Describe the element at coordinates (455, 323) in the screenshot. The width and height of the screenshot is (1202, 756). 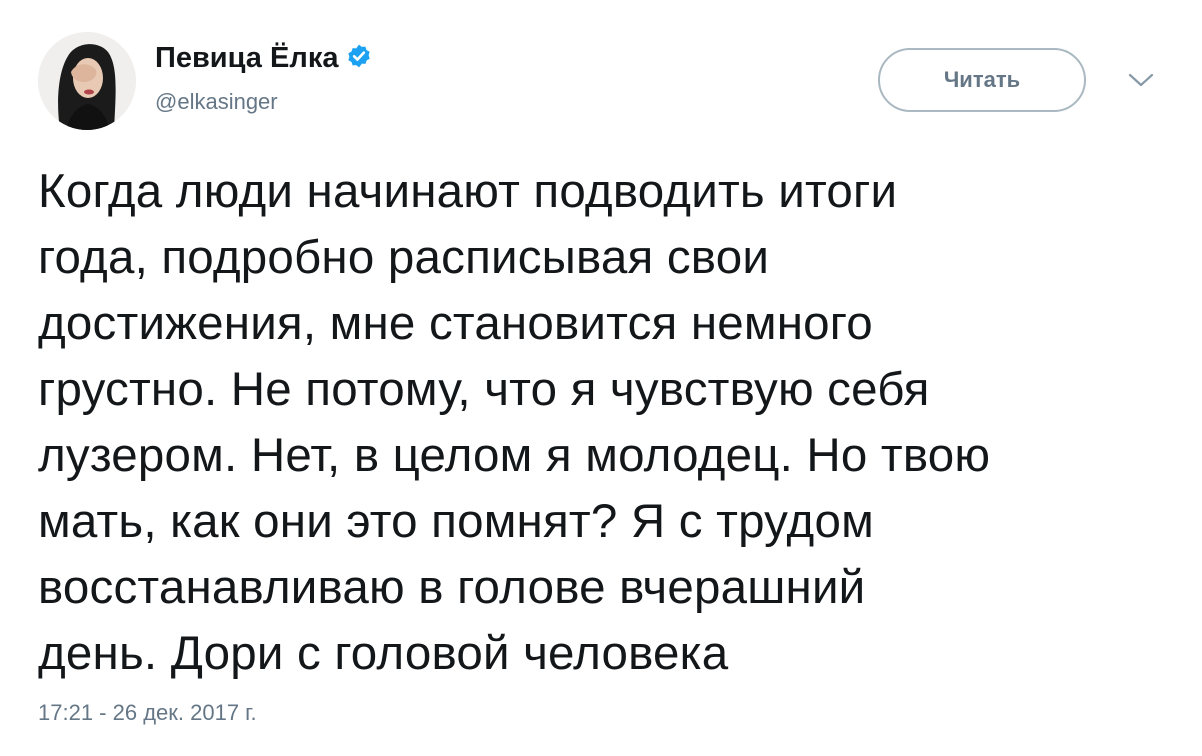
I see `tweet-text-line: достижения, мне становится немного` at that location.